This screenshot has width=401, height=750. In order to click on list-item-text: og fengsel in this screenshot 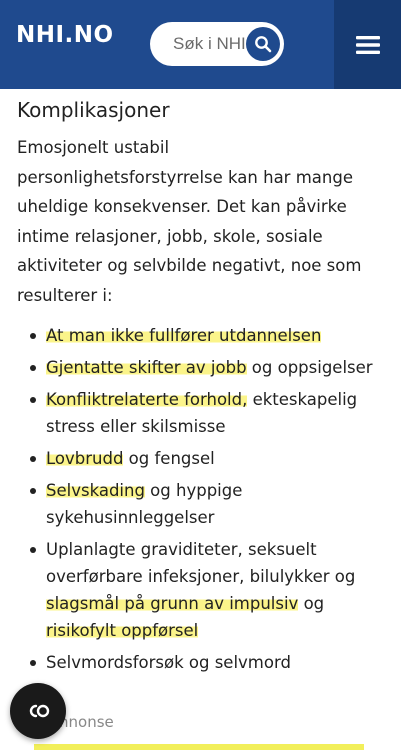, I will do `click(169, 458)`.